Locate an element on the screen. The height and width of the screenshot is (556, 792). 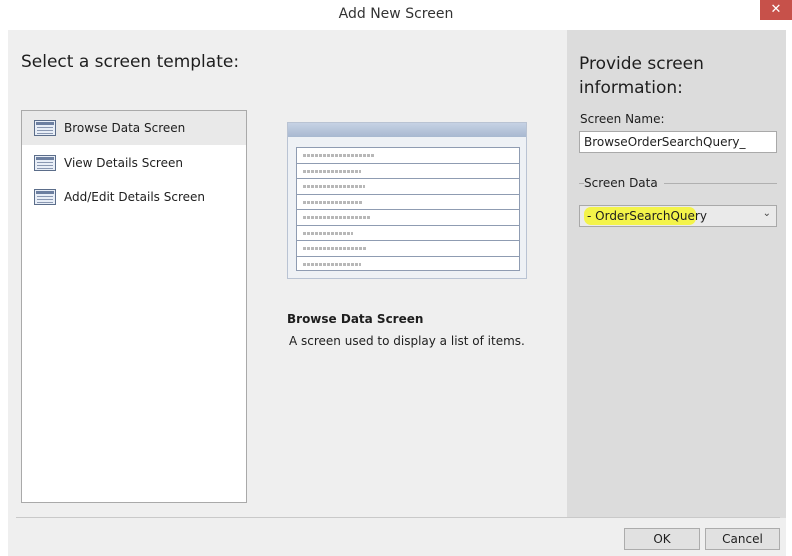
window-title: Add New Screen is located at coordinates (396, 14).